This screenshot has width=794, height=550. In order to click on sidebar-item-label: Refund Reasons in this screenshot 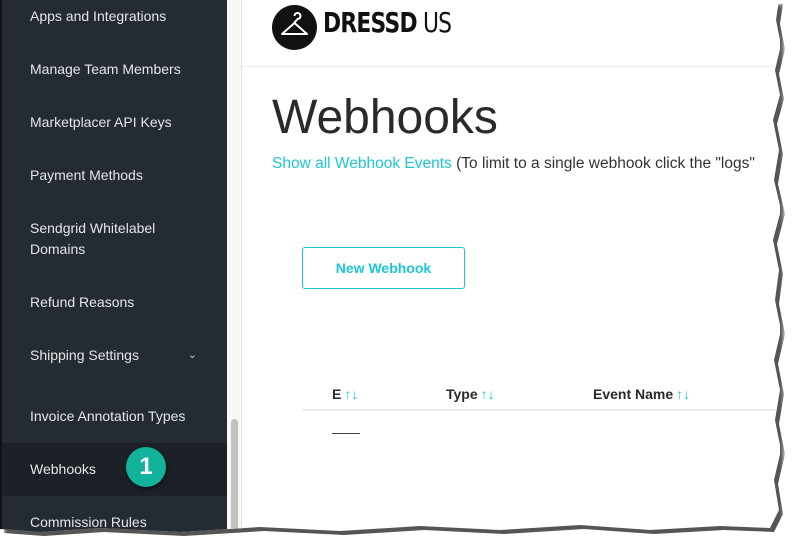, I will do `click(82, 302)`.